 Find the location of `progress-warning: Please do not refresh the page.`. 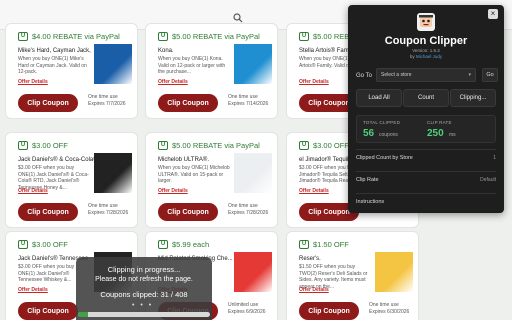

progress-warning: Please do not refresh the page. is located at coordinates (144, 279).